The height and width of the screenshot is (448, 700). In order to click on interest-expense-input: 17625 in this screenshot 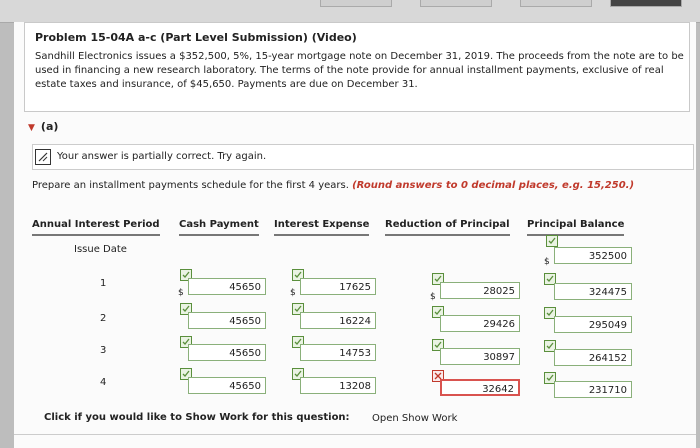, I will do `click(338, 286)`.